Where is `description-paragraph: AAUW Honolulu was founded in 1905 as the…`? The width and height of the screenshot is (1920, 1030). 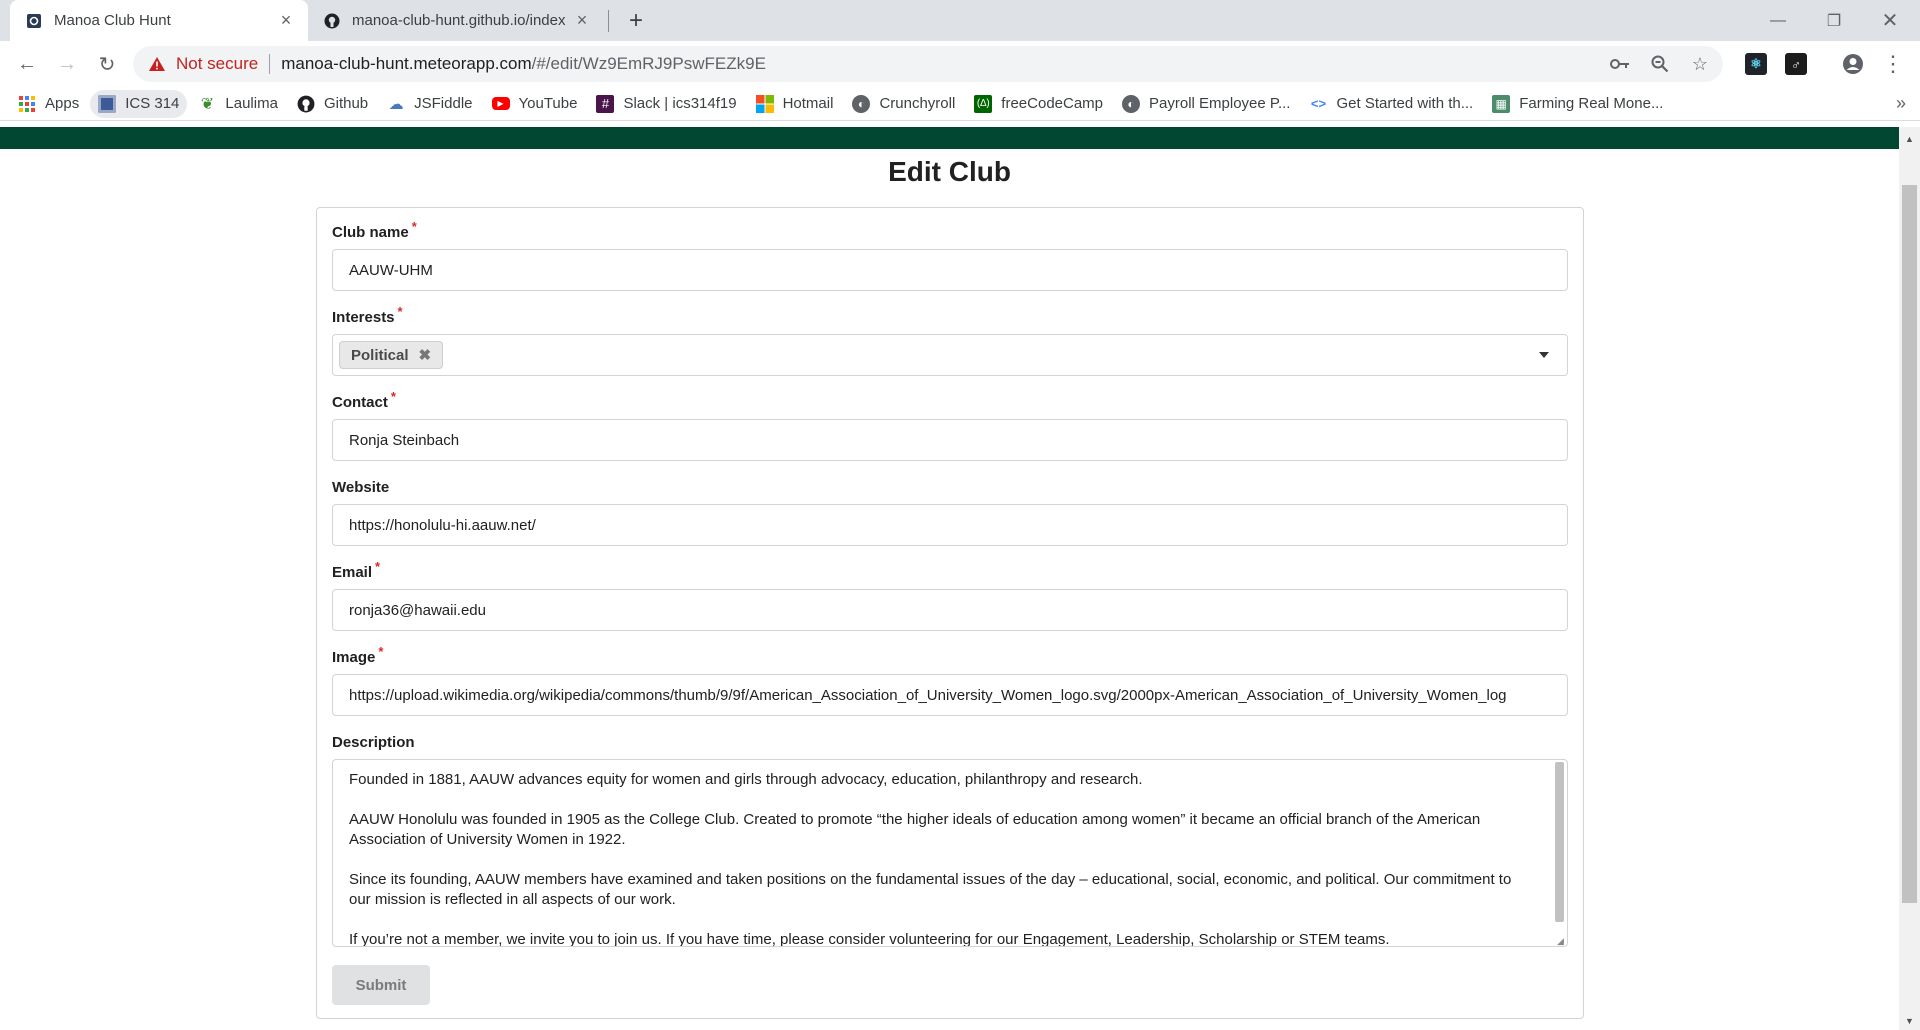 description-paragraph: AAUW Honolulu was founded in 1905 as the… is located at coordinates (915, 829).